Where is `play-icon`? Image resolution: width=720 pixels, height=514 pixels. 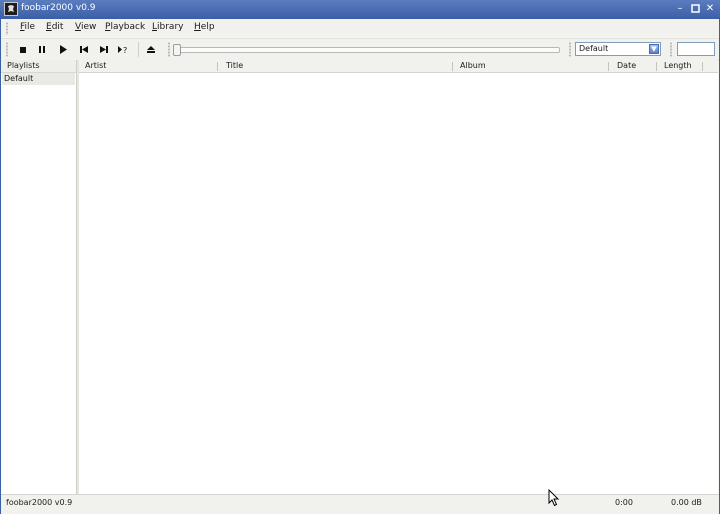 play-icon is located at coordinates (63, 49).